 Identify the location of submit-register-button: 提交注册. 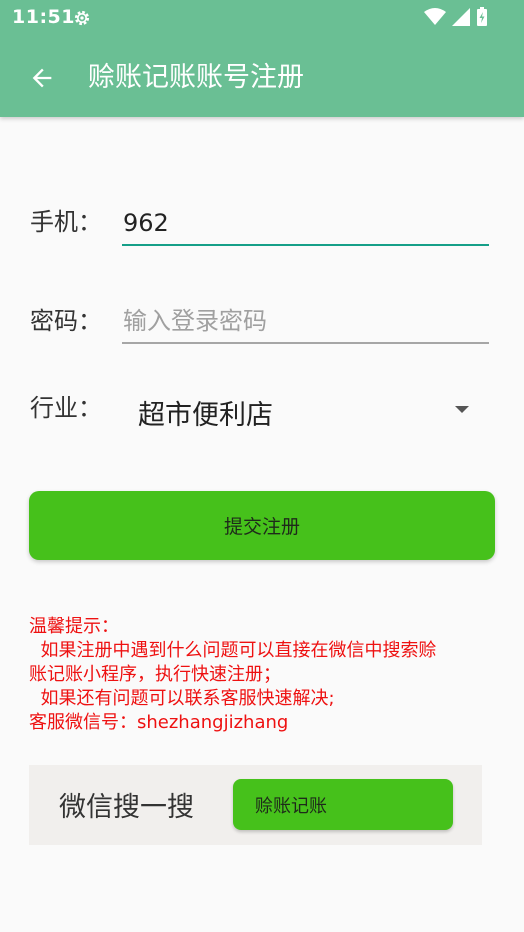
(262, 525).